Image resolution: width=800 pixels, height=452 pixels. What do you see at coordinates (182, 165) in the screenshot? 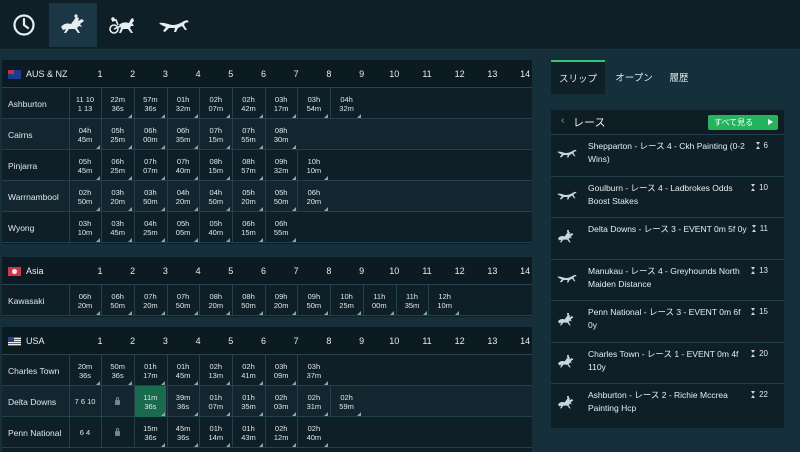
I see `race-time-cell: 07h 40m` at bounding box center [182, 165].